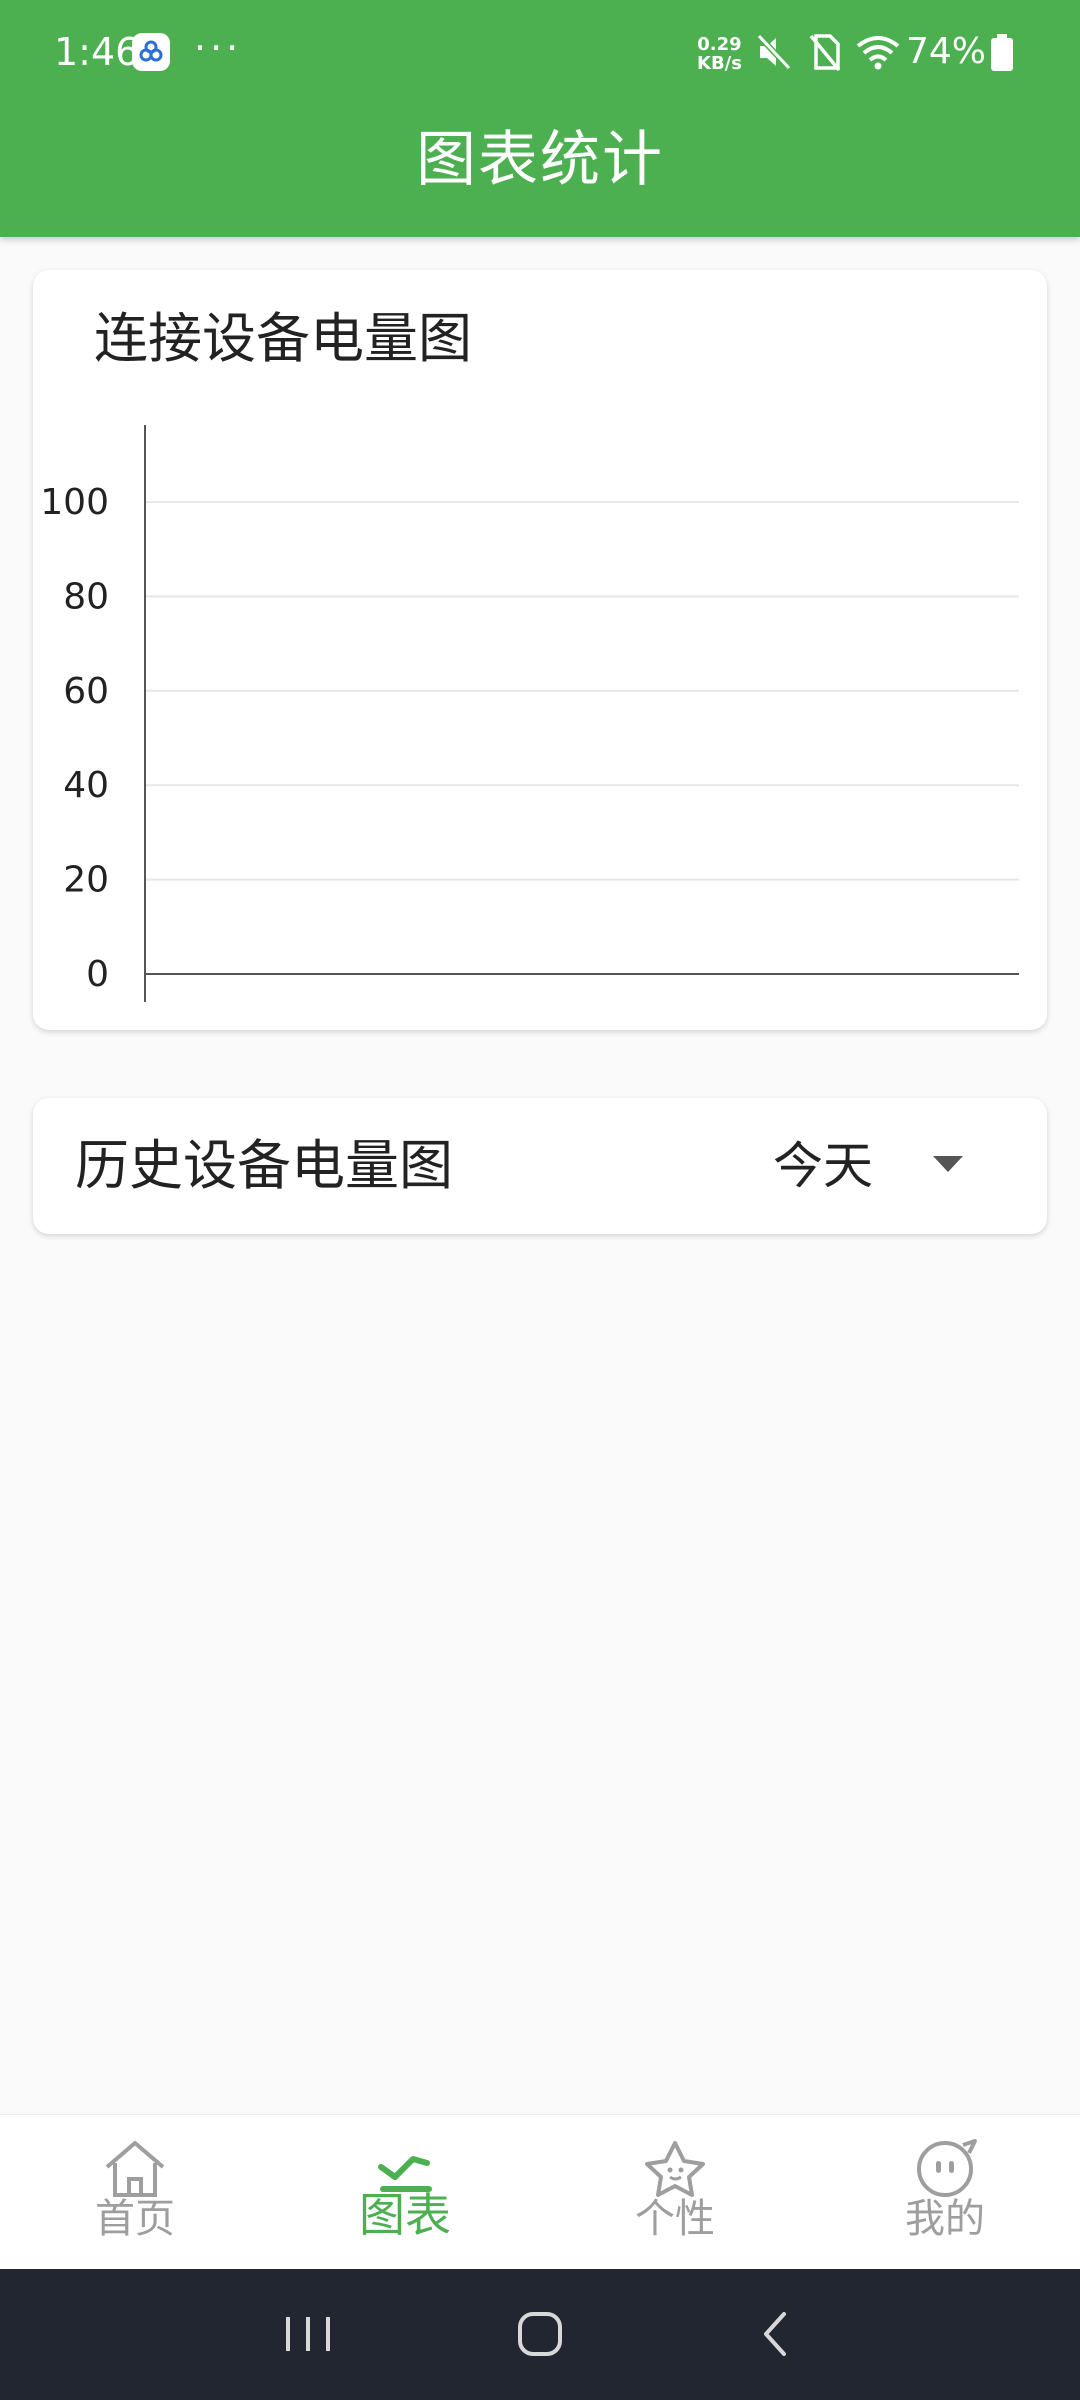  Describe the element at coordinates (540, 52) in the screenshot. I see `status-bar: 1:46 ··· 0.29 KB/s 74%` at that location.